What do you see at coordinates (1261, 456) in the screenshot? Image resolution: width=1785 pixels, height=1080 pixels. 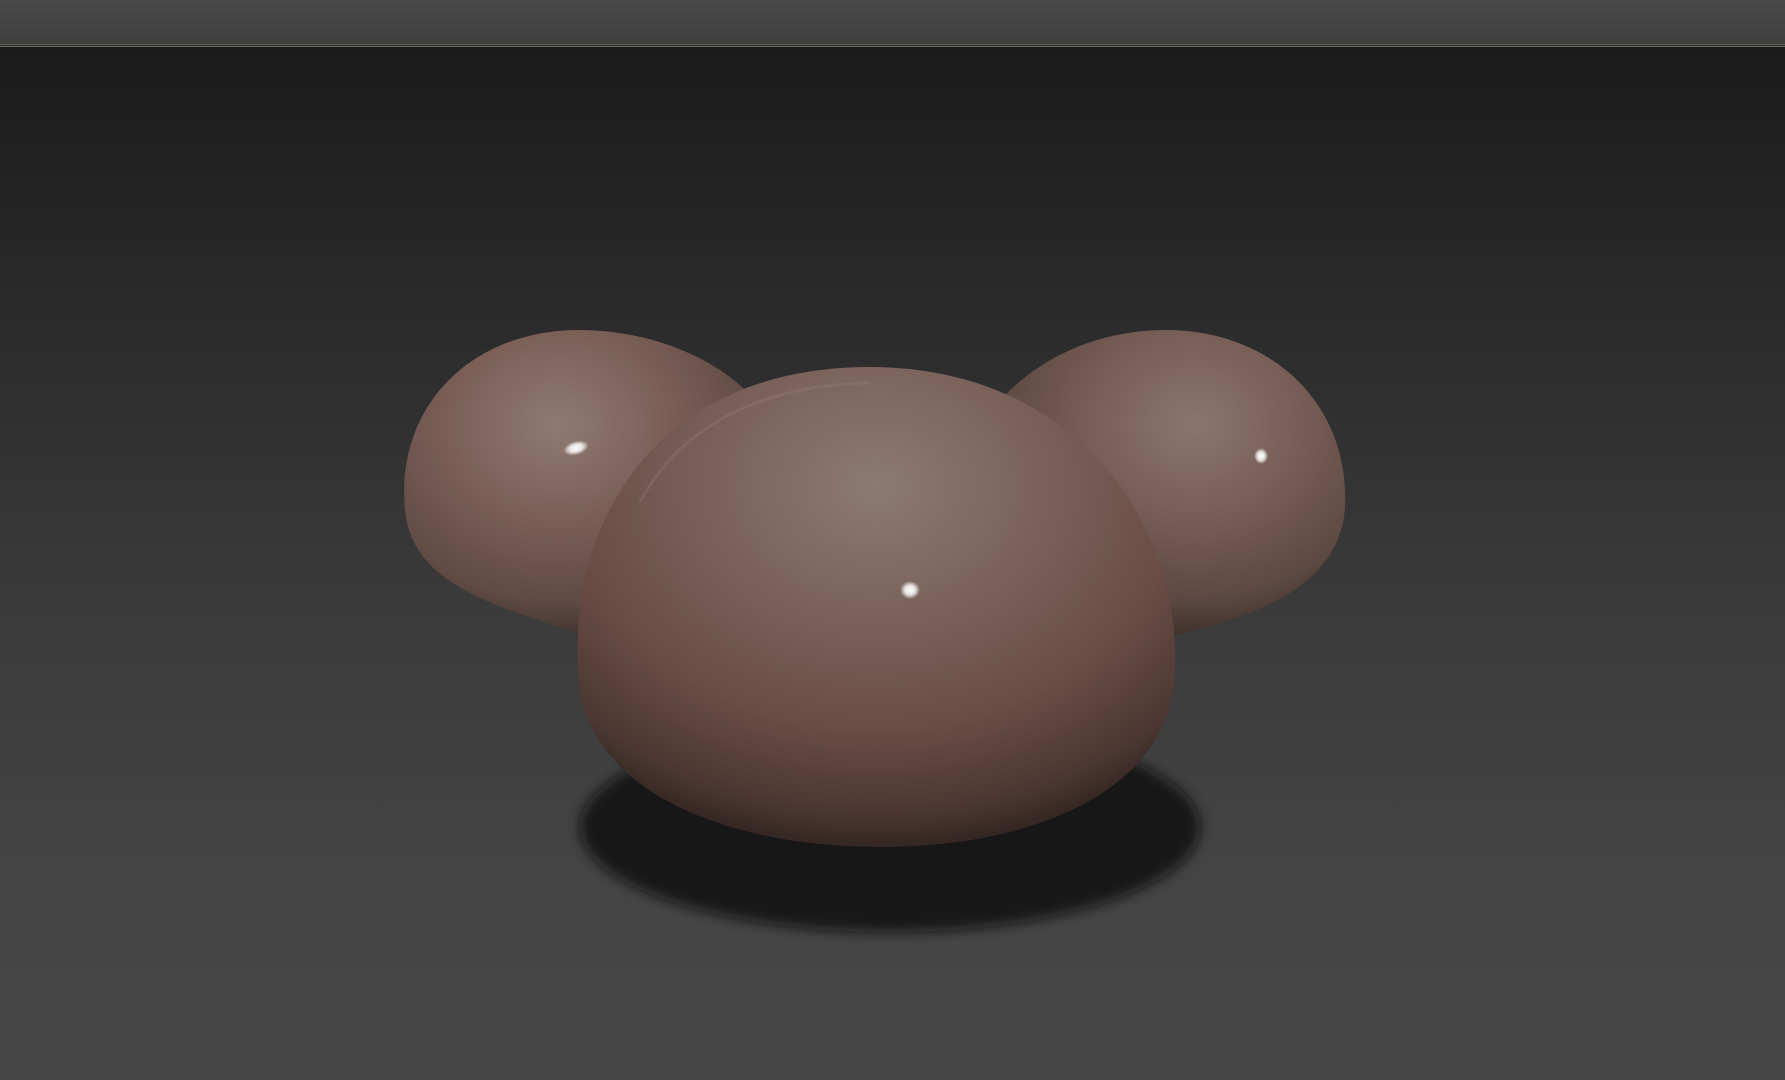 I see `right-ear-highlight` at bounding box center [1261, 456].